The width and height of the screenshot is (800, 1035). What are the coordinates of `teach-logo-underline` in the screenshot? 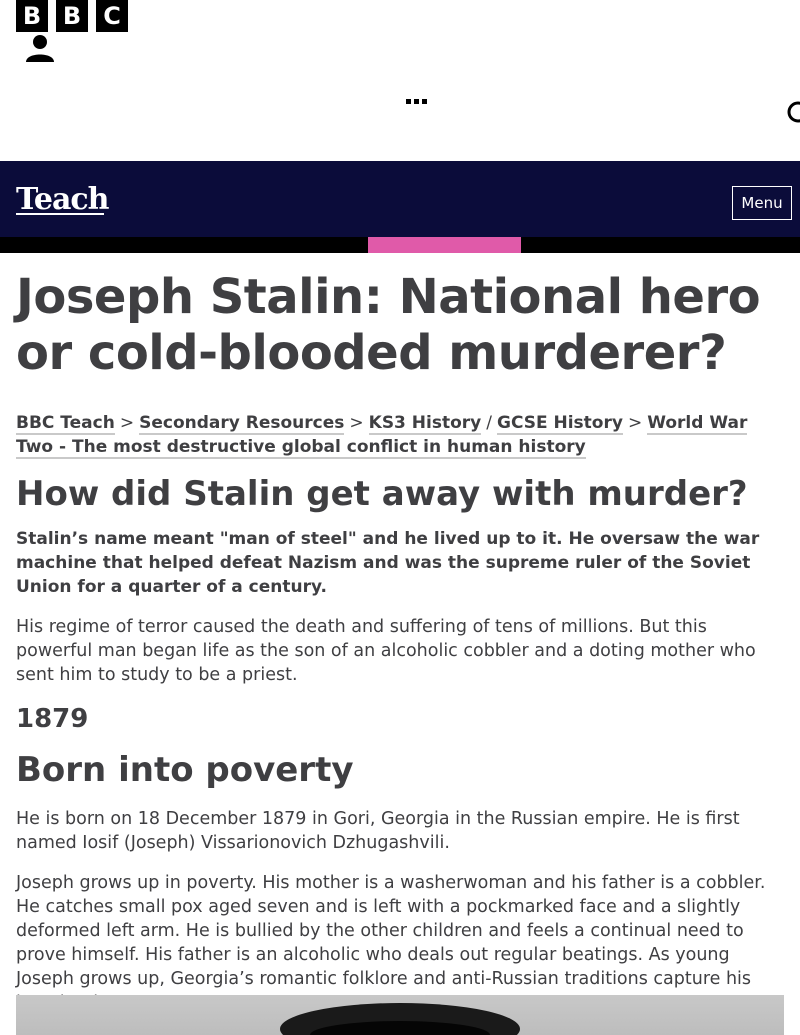 It's located at (60, 214).